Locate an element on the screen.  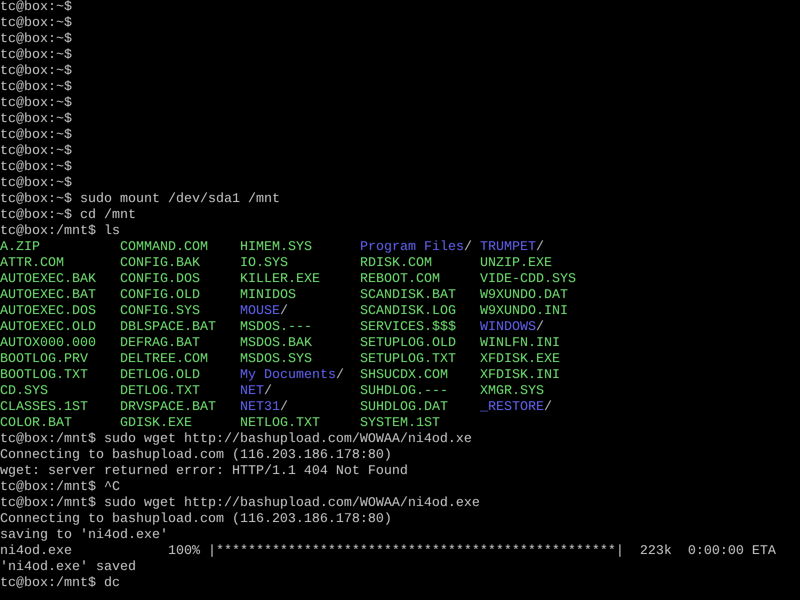
file-name: CONFIG.OLD is located at coordinates (160, 296).